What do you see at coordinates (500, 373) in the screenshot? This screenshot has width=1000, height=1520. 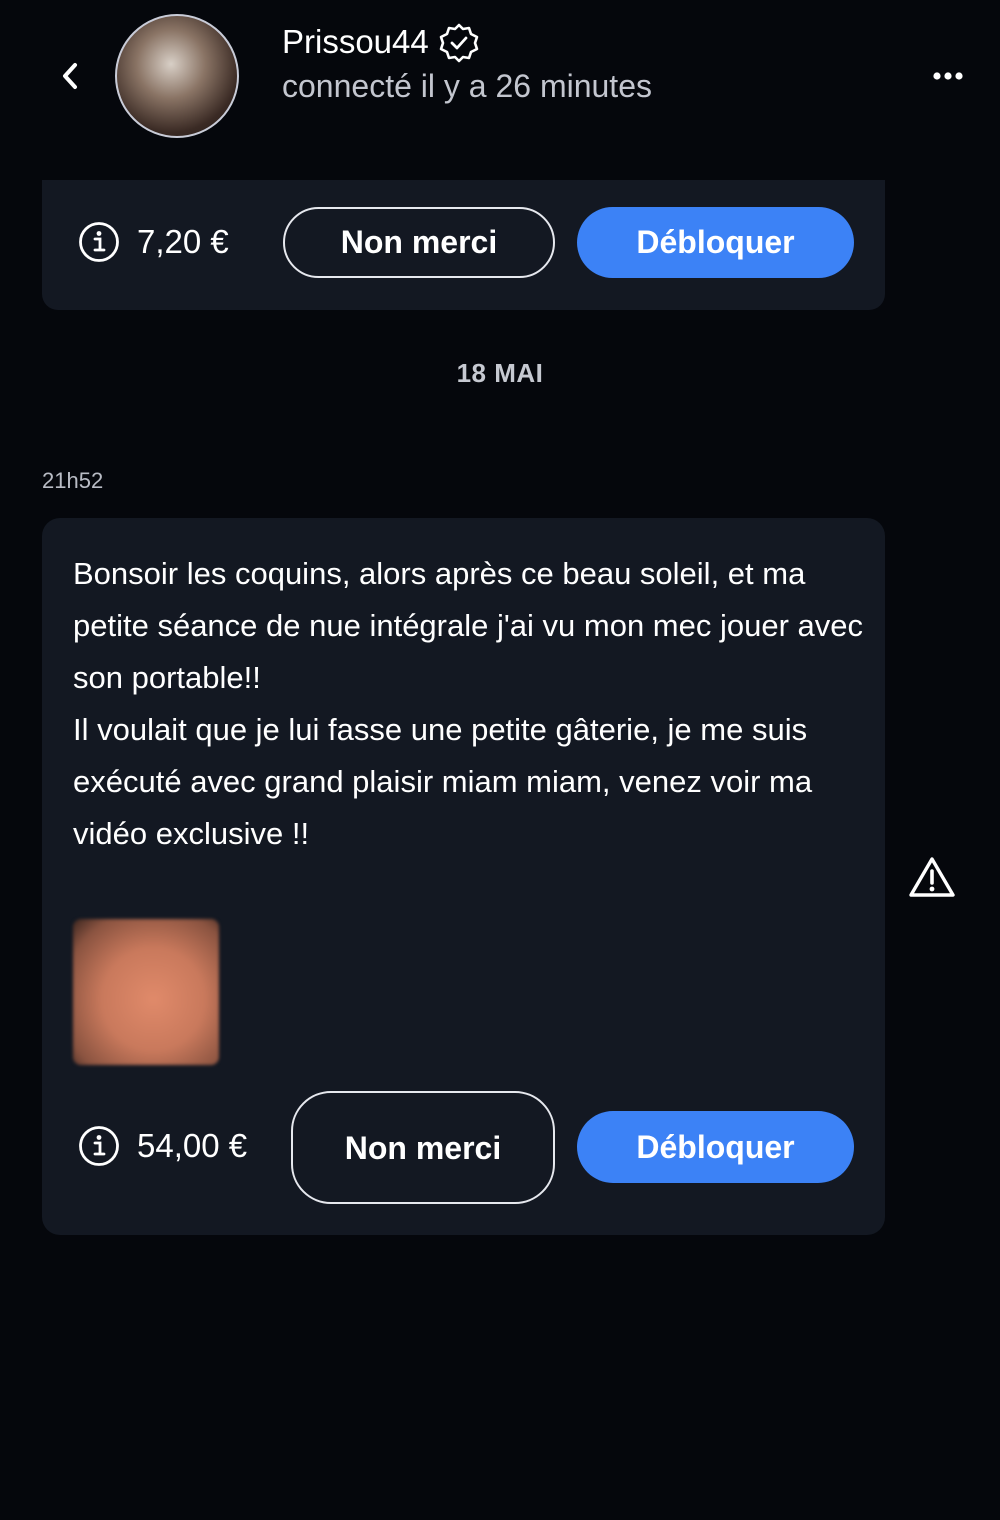 I see `date-separator: 18 MAI` at bounding box center [500, 373].